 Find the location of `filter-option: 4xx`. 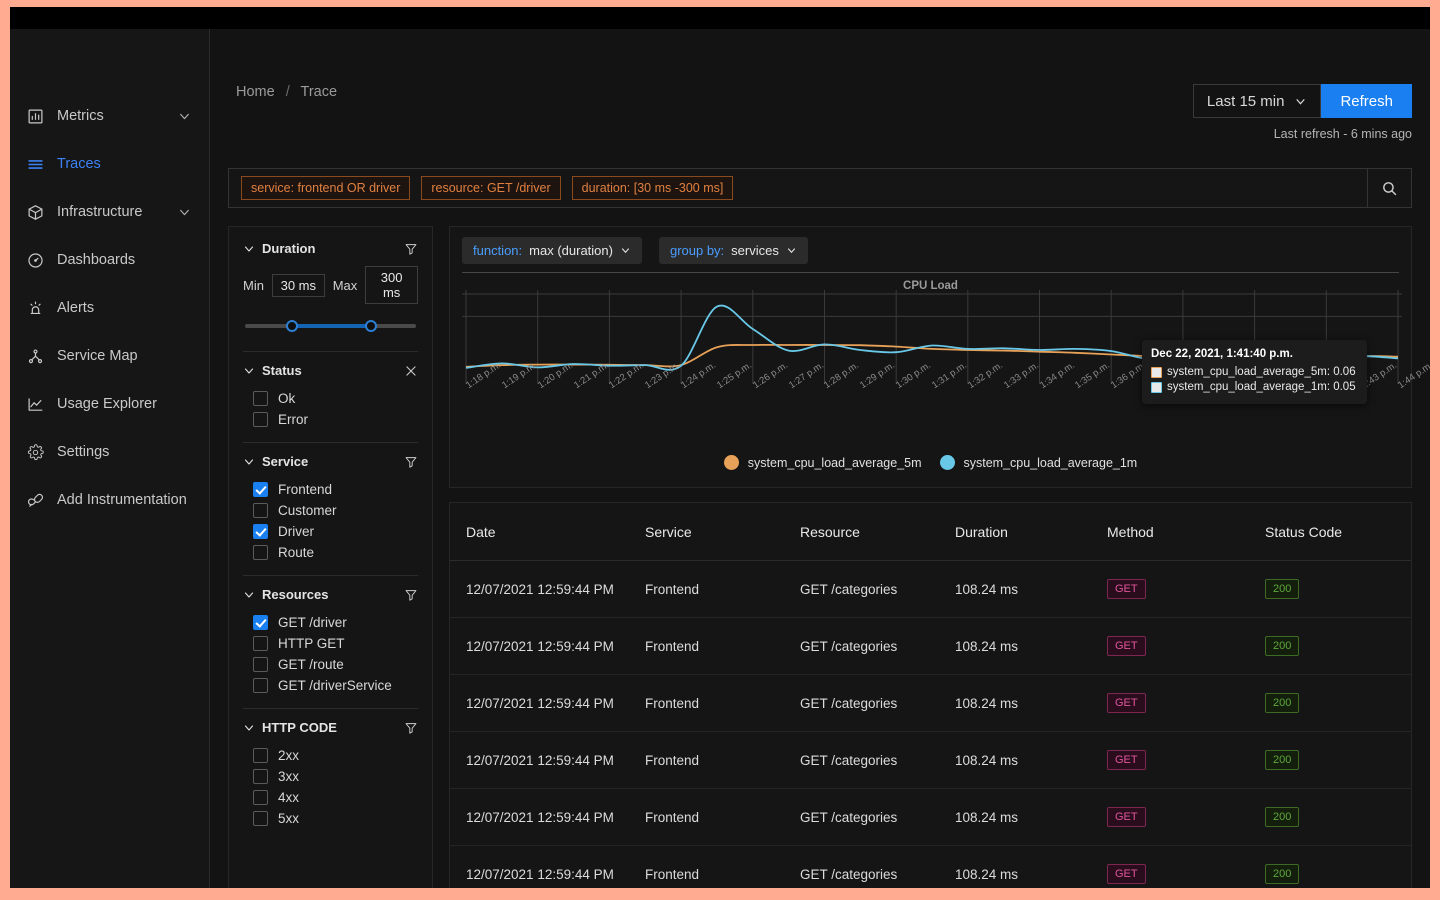

filter-option: 4xx is located at coordinates (330, 797).